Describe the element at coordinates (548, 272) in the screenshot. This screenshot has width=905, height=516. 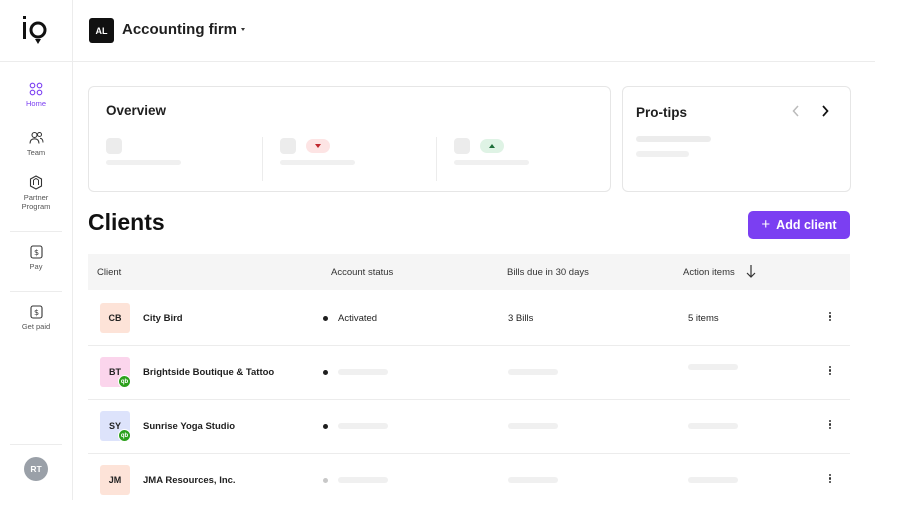
I see `column-header-bills-due: Bills due in 30 days` at that location.